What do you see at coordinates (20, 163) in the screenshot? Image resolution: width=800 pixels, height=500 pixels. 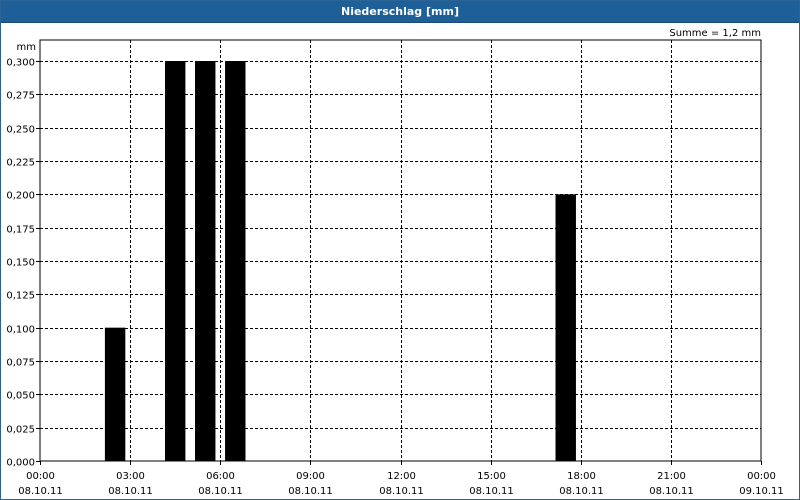 I see `y-tick-label: 0,225` at bounding box center [20, 163].